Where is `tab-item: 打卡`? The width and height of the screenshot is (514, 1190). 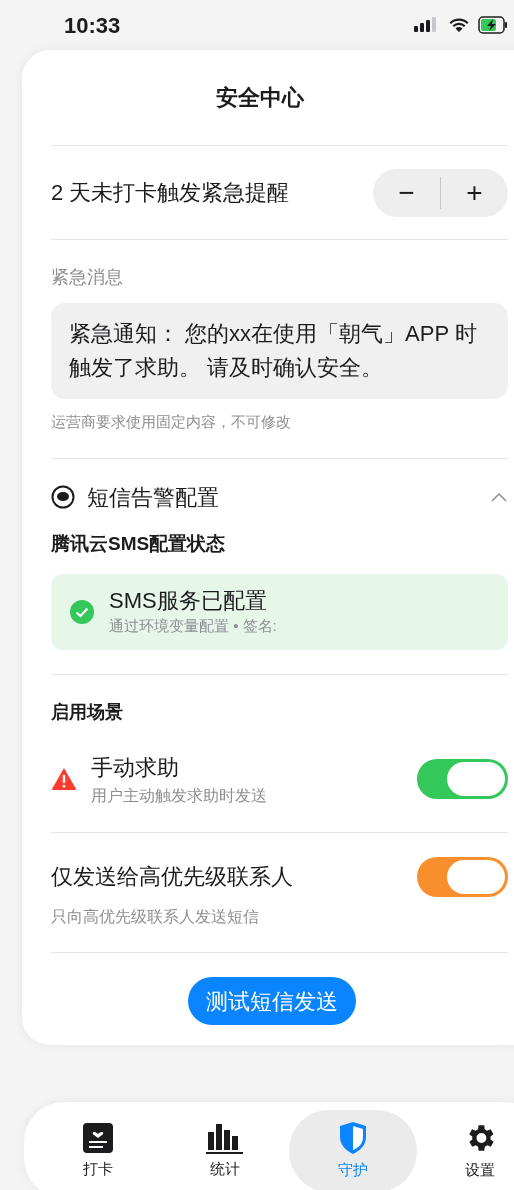 tab-item: 打卡 is located at coordinates (98, 1150).